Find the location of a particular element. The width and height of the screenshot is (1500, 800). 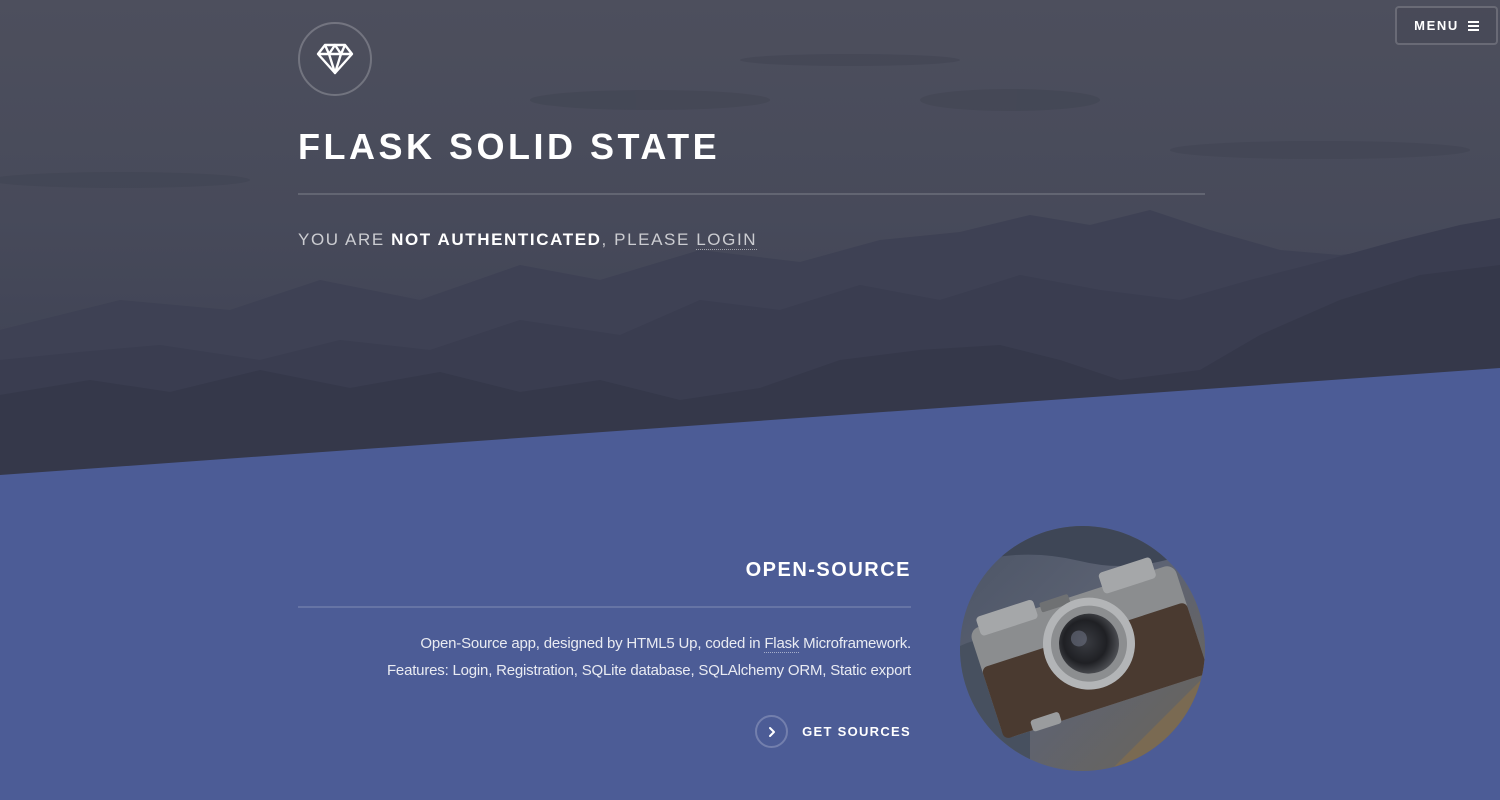

feature-divider is located at coordinates (604, 607).